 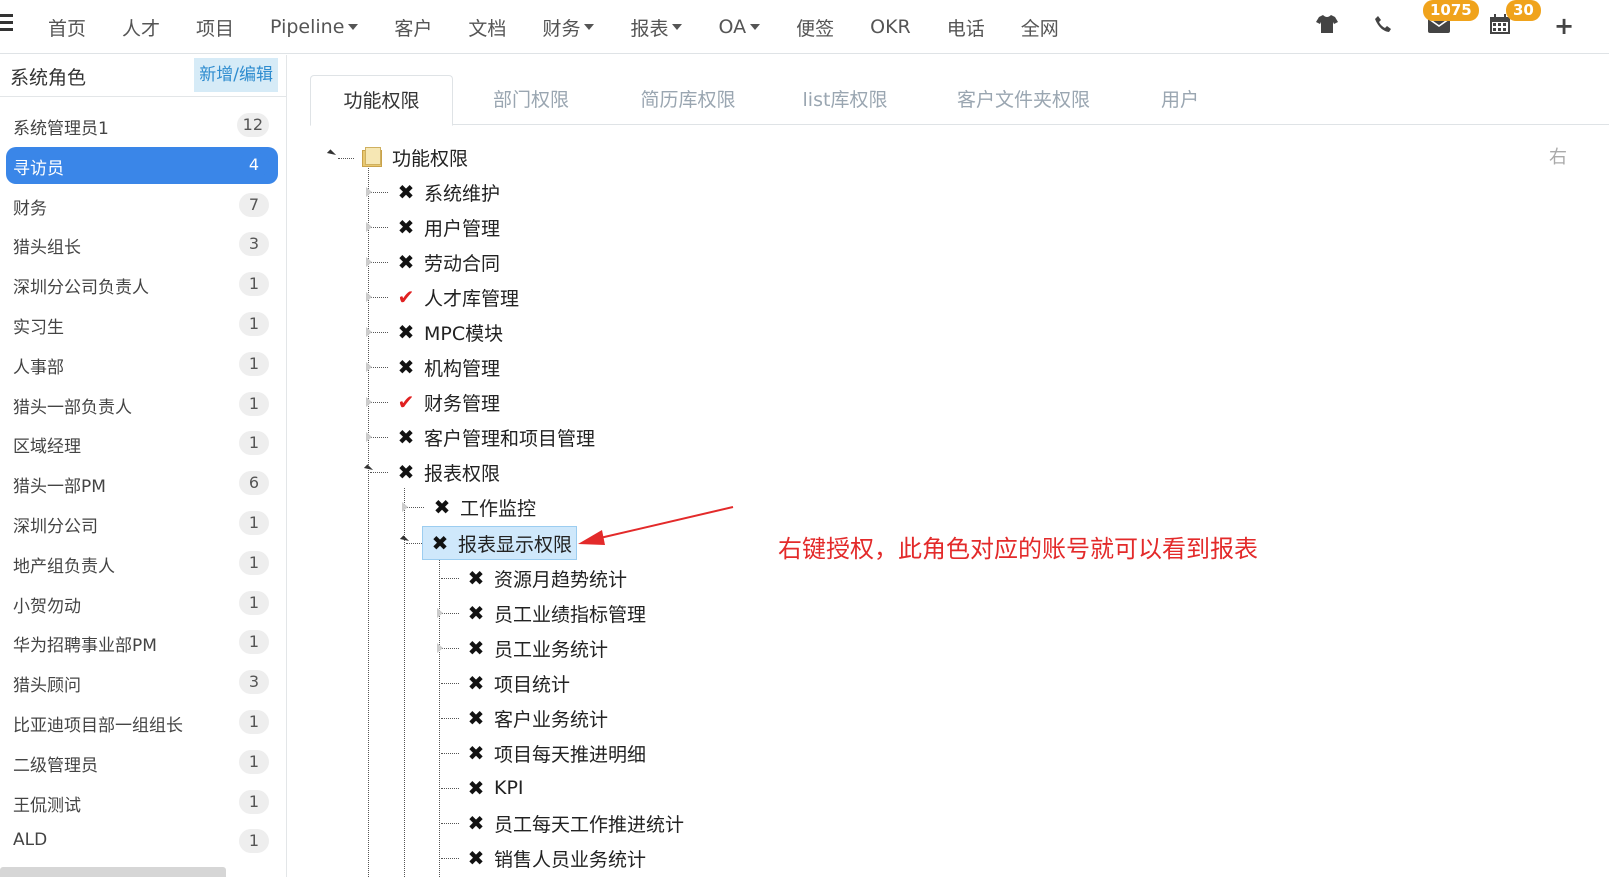 What do you see at coordinates (215, 27) in the screenshot?
I see `nav-item-2: 项目` at bounding box center [215, 27].